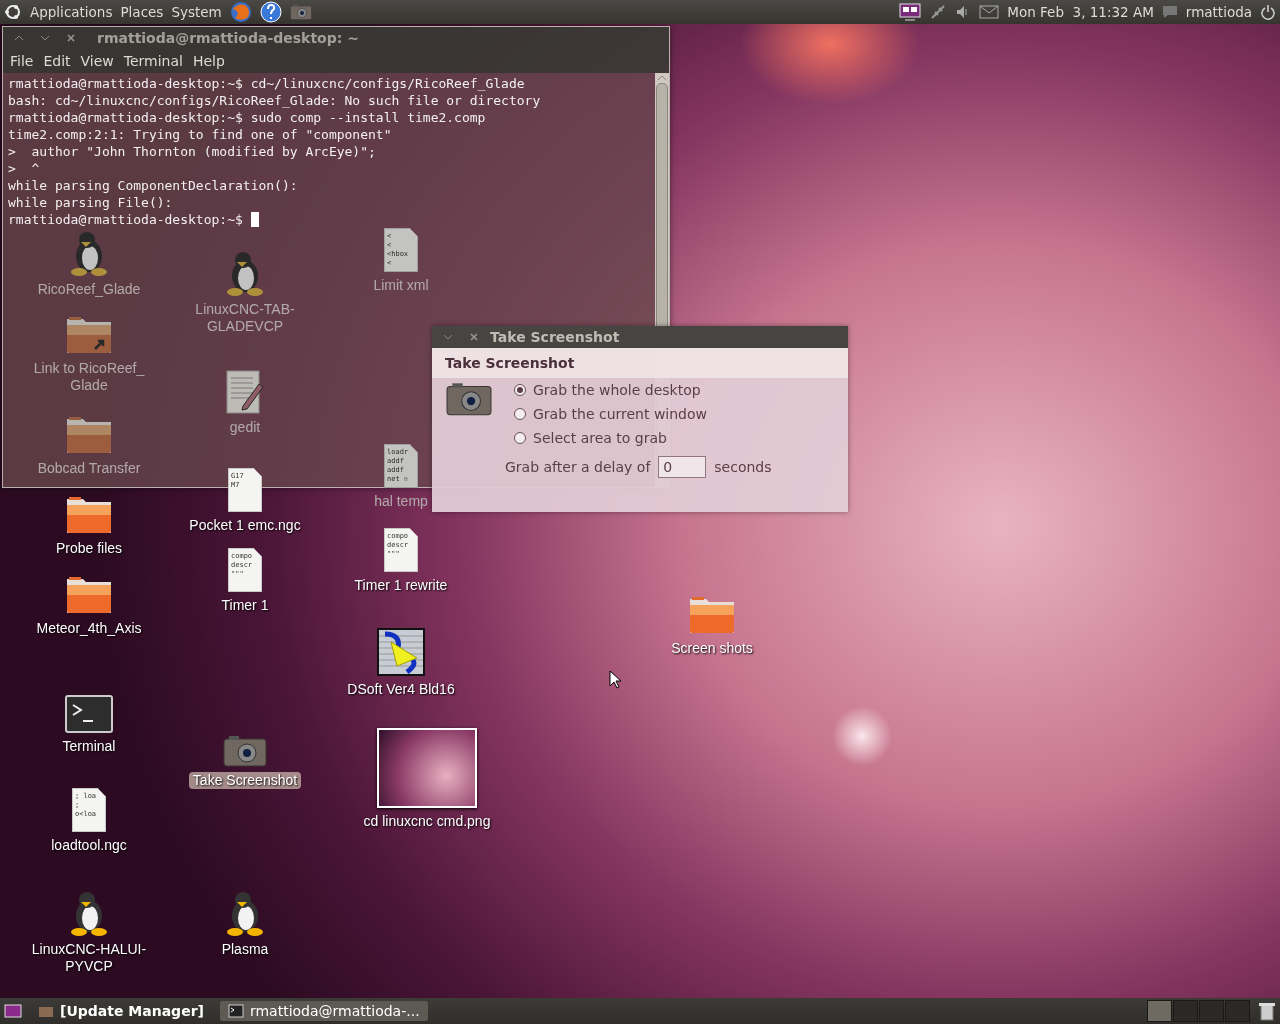 The height and width of the screenshot is (1024, 1280). Describe the element at coordinates (89, 746) in the screenshot. I see `desktop-icon-label: Terminal` at that location.